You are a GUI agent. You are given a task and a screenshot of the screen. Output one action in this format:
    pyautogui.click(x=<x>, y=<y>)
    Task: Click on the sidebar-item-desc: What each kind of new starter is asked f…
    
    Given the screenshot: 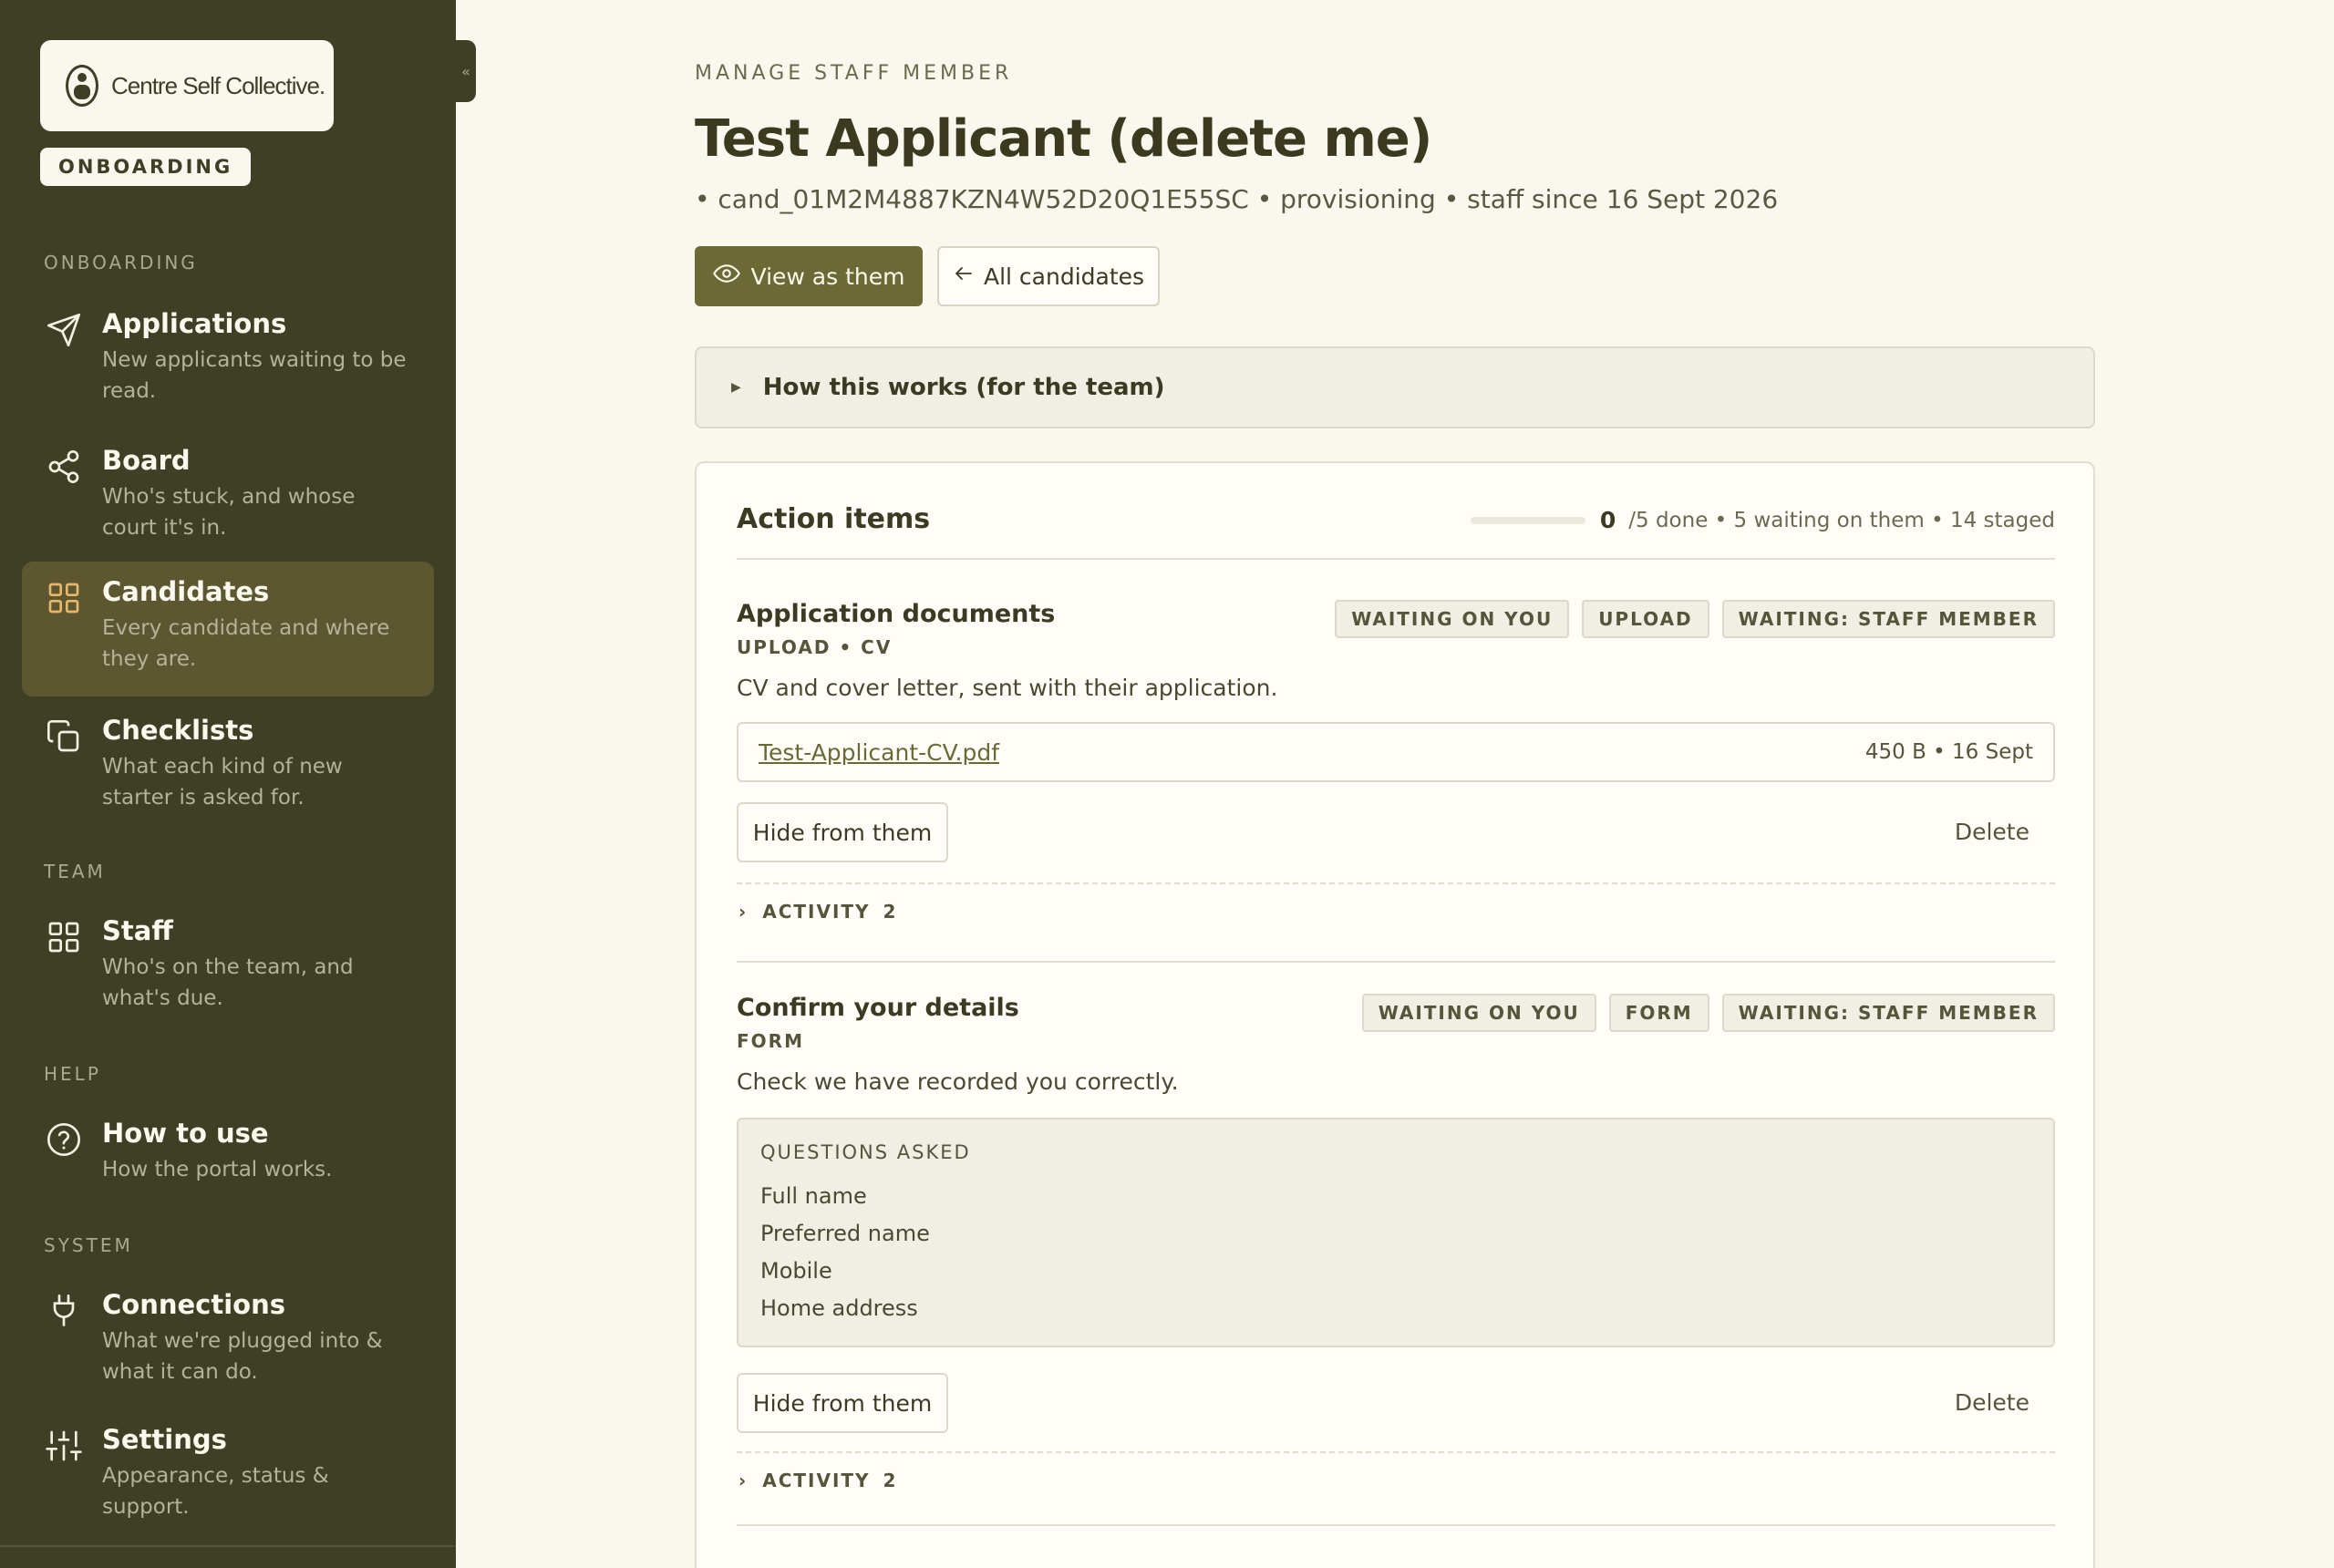 What is the action you would take?
    pyautogui.click(x=223, y=782)
    